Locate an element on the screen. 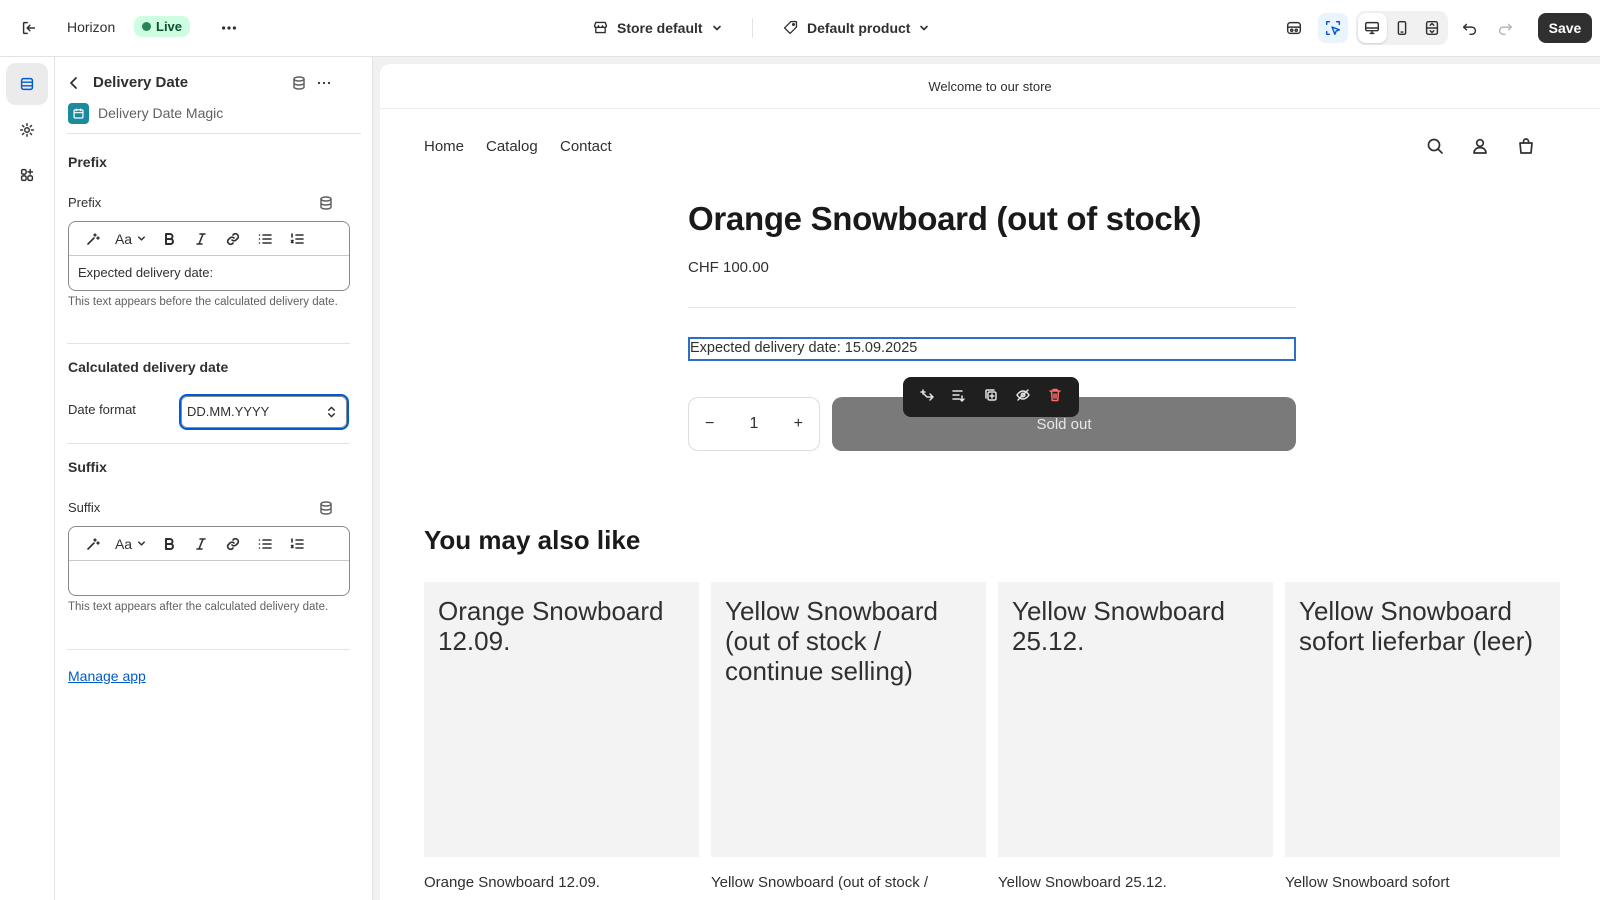  increase-quantity-button: + is located at coordinates (798, 424).